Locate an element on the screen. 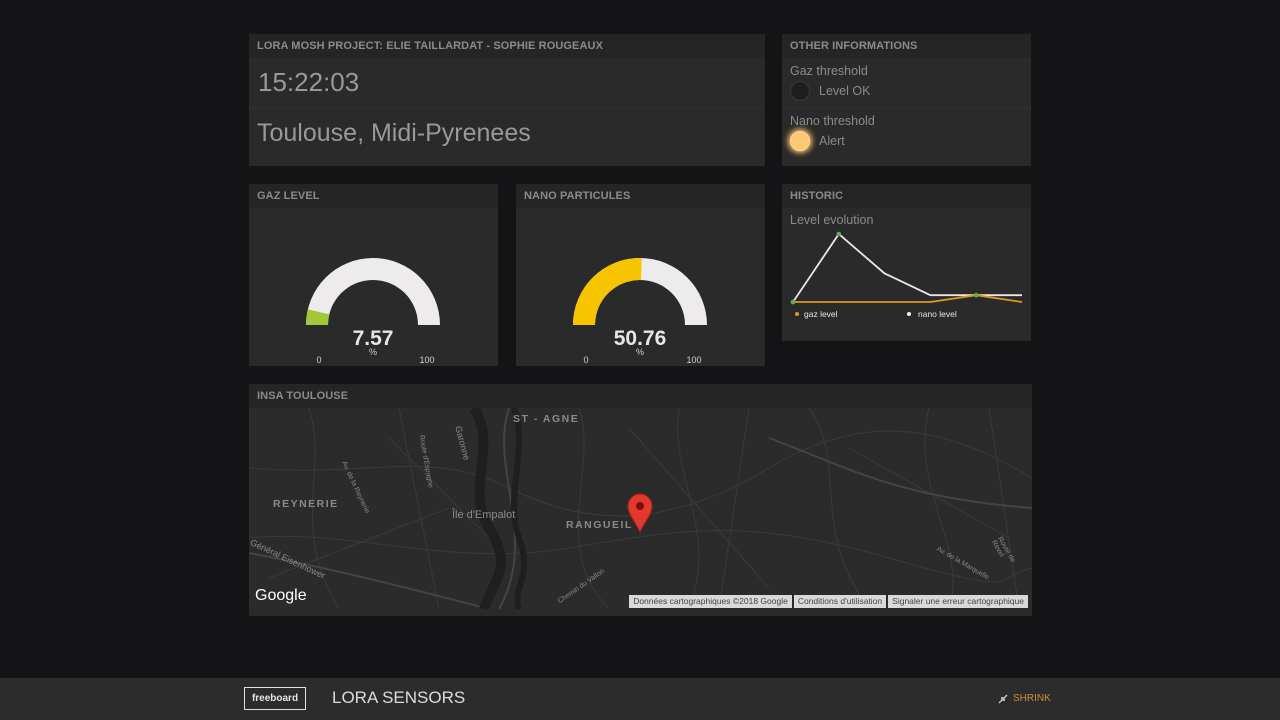  map-label: ST - AGNE is located at coordinates (546, 419).